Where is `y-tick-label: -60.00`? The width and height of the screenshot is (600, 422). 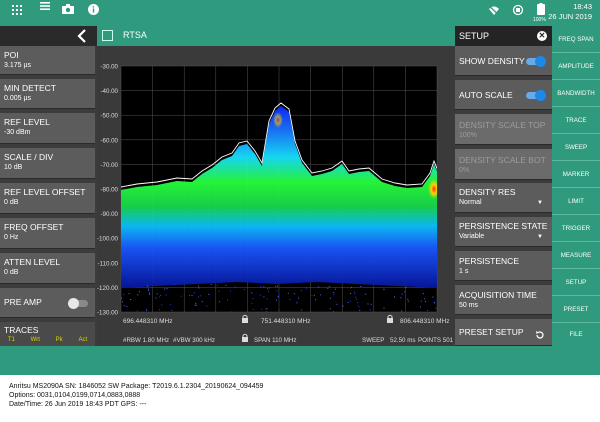
y-tick-label: -60.00 is located at coordinates (109, 140).